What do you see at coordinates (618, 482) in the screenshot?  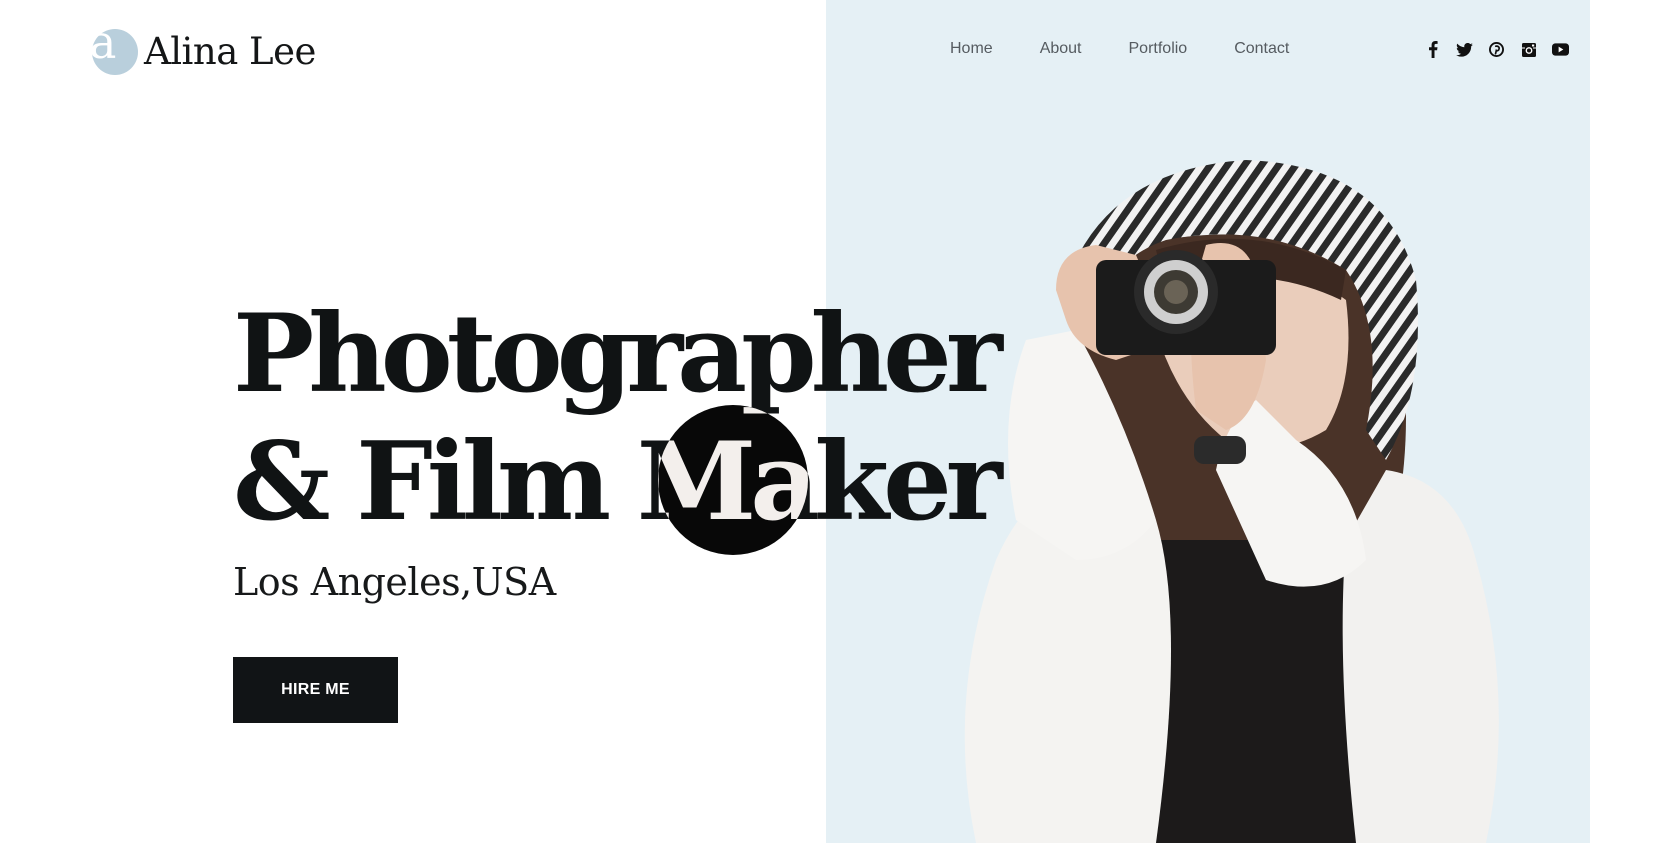 I see `headline-line-2: & Film Maker` at bounding box center [618, 482].